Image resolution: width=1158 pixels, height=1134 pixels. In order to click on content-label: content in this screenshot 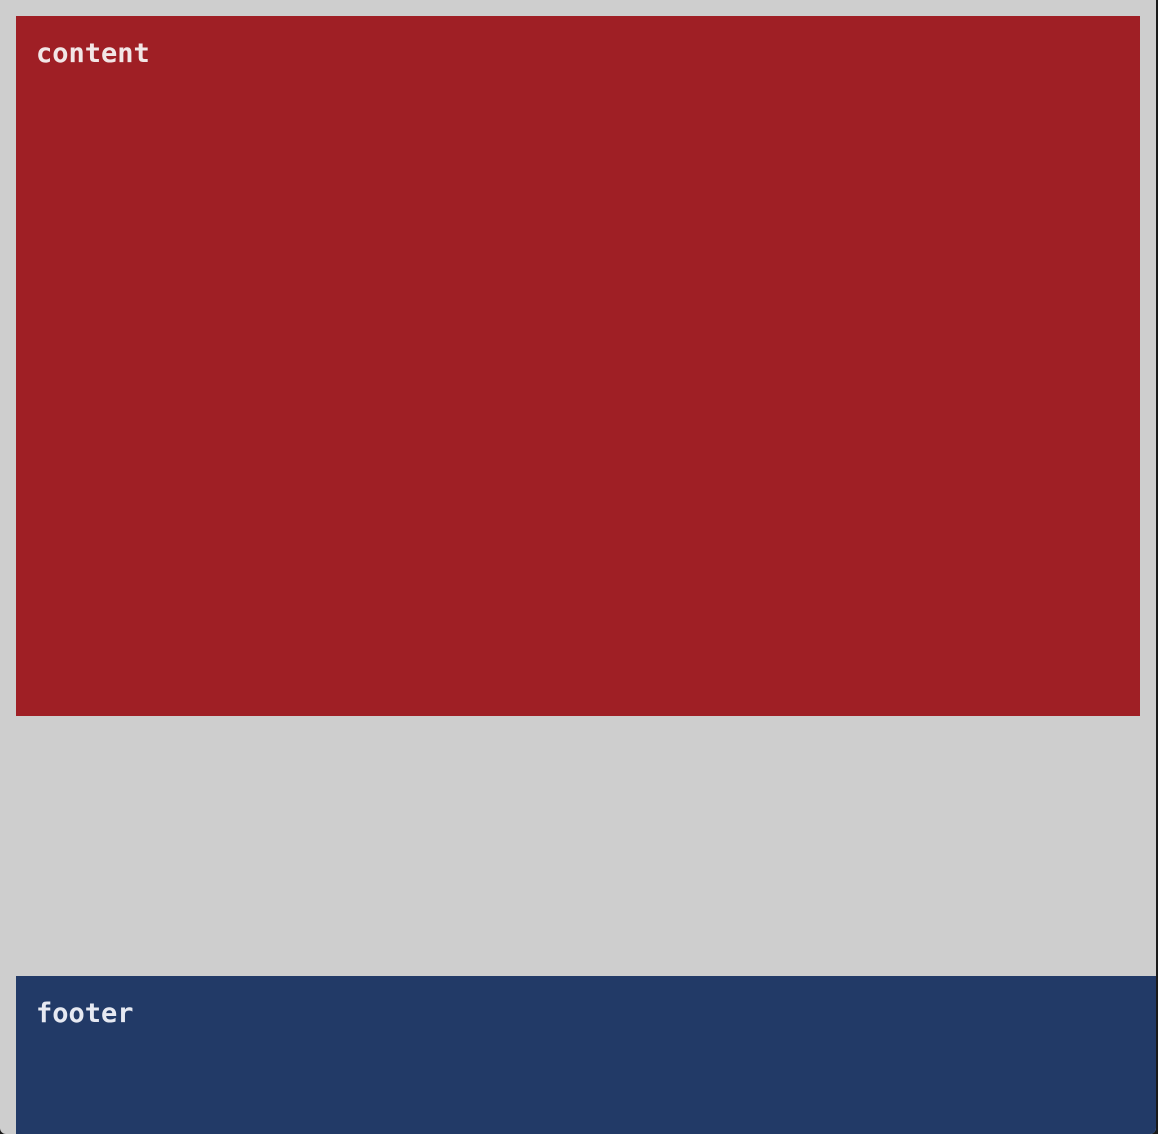, I will do `click(93, 53)`.